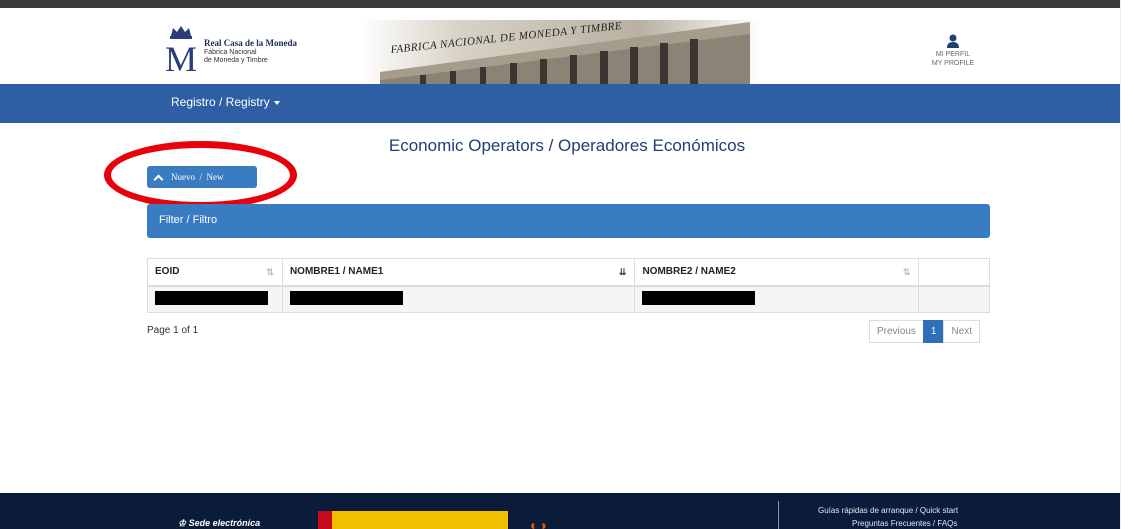  Describe the element at coordinates (933, 331) in the screenshot. I see `page-1-button: 1` at that location.